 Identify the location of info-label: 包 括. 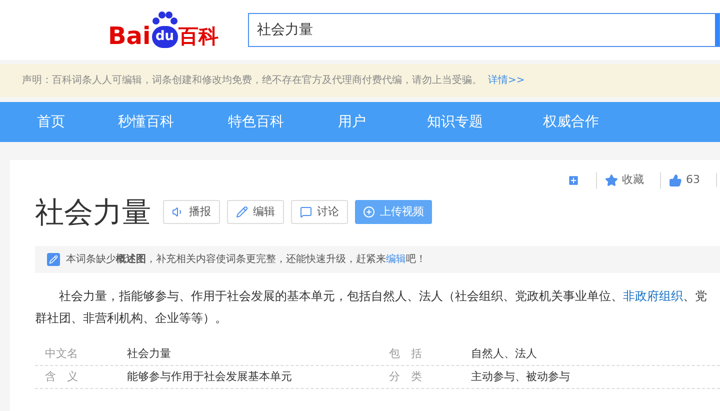
(406, 354).